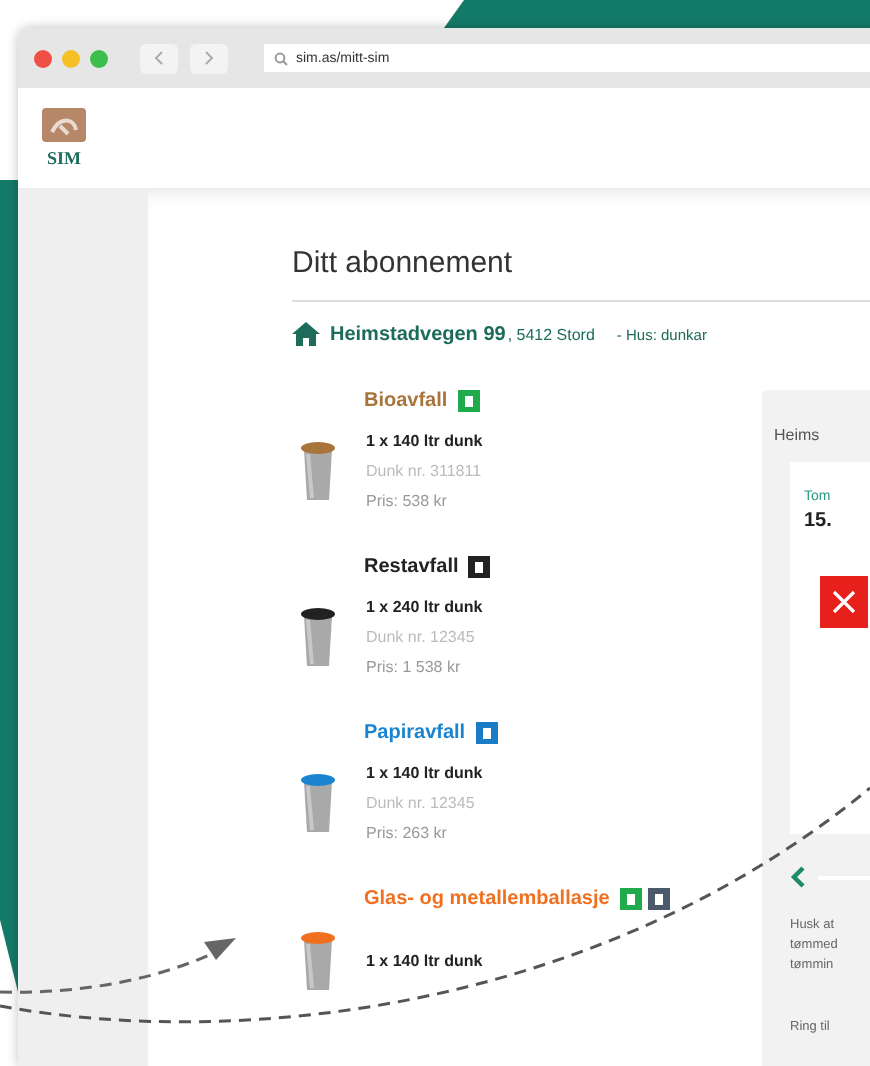 The image size is (870, 1066). I want to click on chevron-right-icon, so click(209, 58).